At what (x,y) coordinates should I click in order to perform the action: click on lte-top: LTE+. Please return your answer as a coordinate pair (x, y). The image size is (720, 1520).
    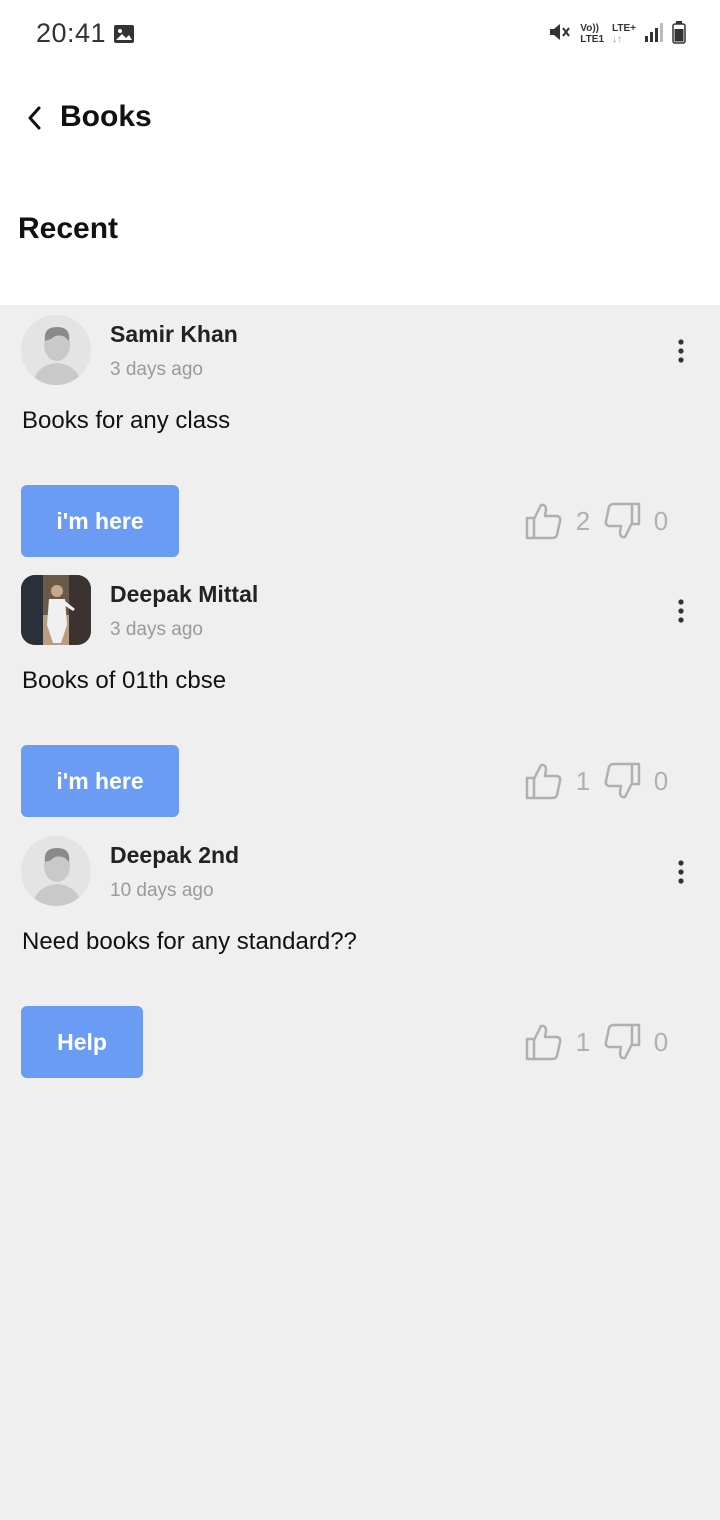
    Looking at the image, I should click on (624, 28).